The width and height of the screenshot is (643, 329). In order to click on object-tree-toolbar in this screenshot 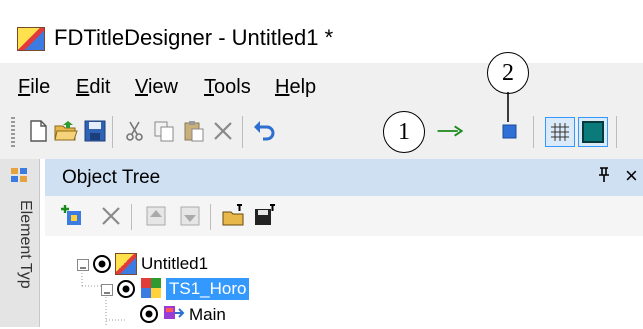, I will do `click(344, 216)`.